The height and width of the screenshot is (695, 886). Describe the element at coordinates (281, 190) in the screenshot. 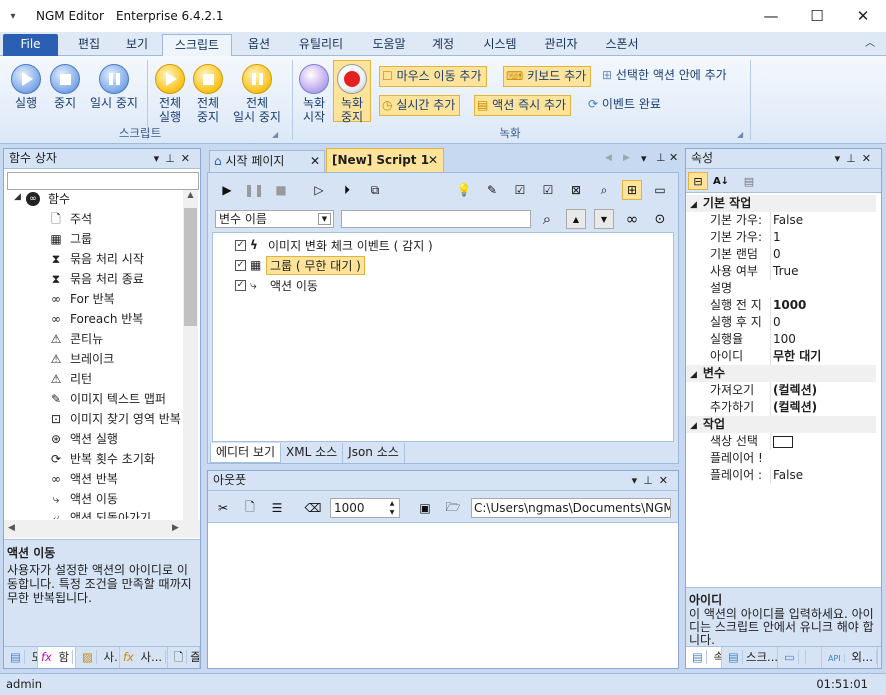

I see `stop-icon: ■` at that location.